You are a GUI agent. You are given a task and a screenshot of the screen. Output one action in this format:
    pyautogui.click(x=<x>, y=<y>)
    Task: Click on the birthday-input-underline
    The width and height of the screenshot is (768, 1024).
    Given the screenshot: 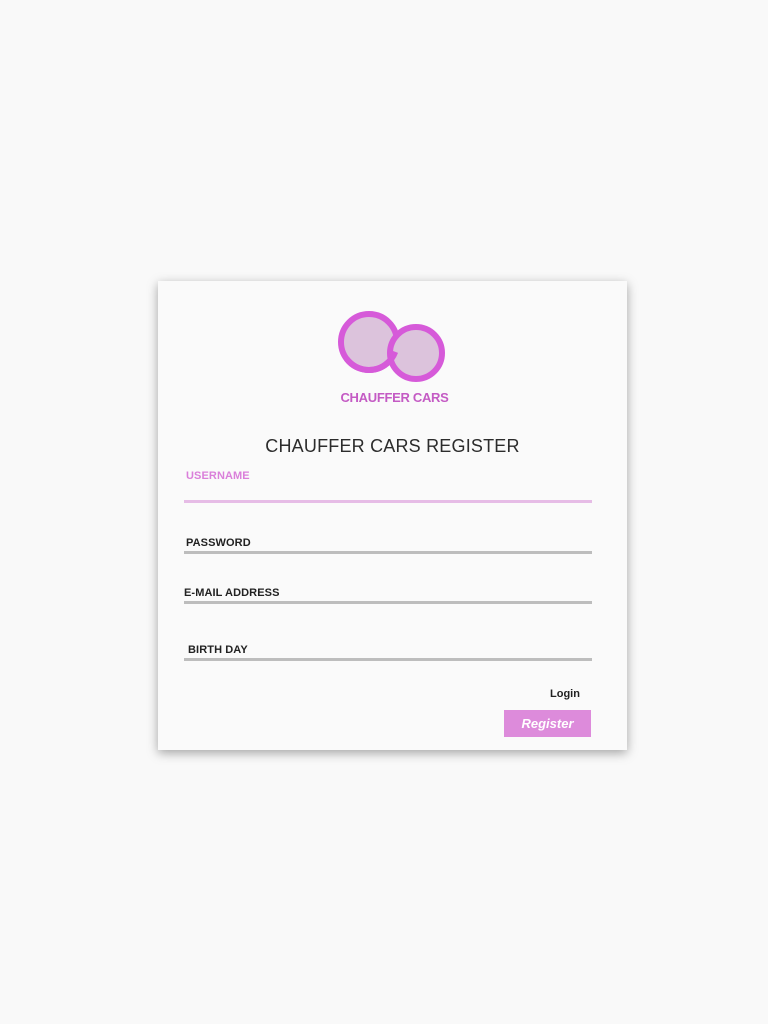 What is the action you would take?
    pyautogui.click(x=388, y=659)
    